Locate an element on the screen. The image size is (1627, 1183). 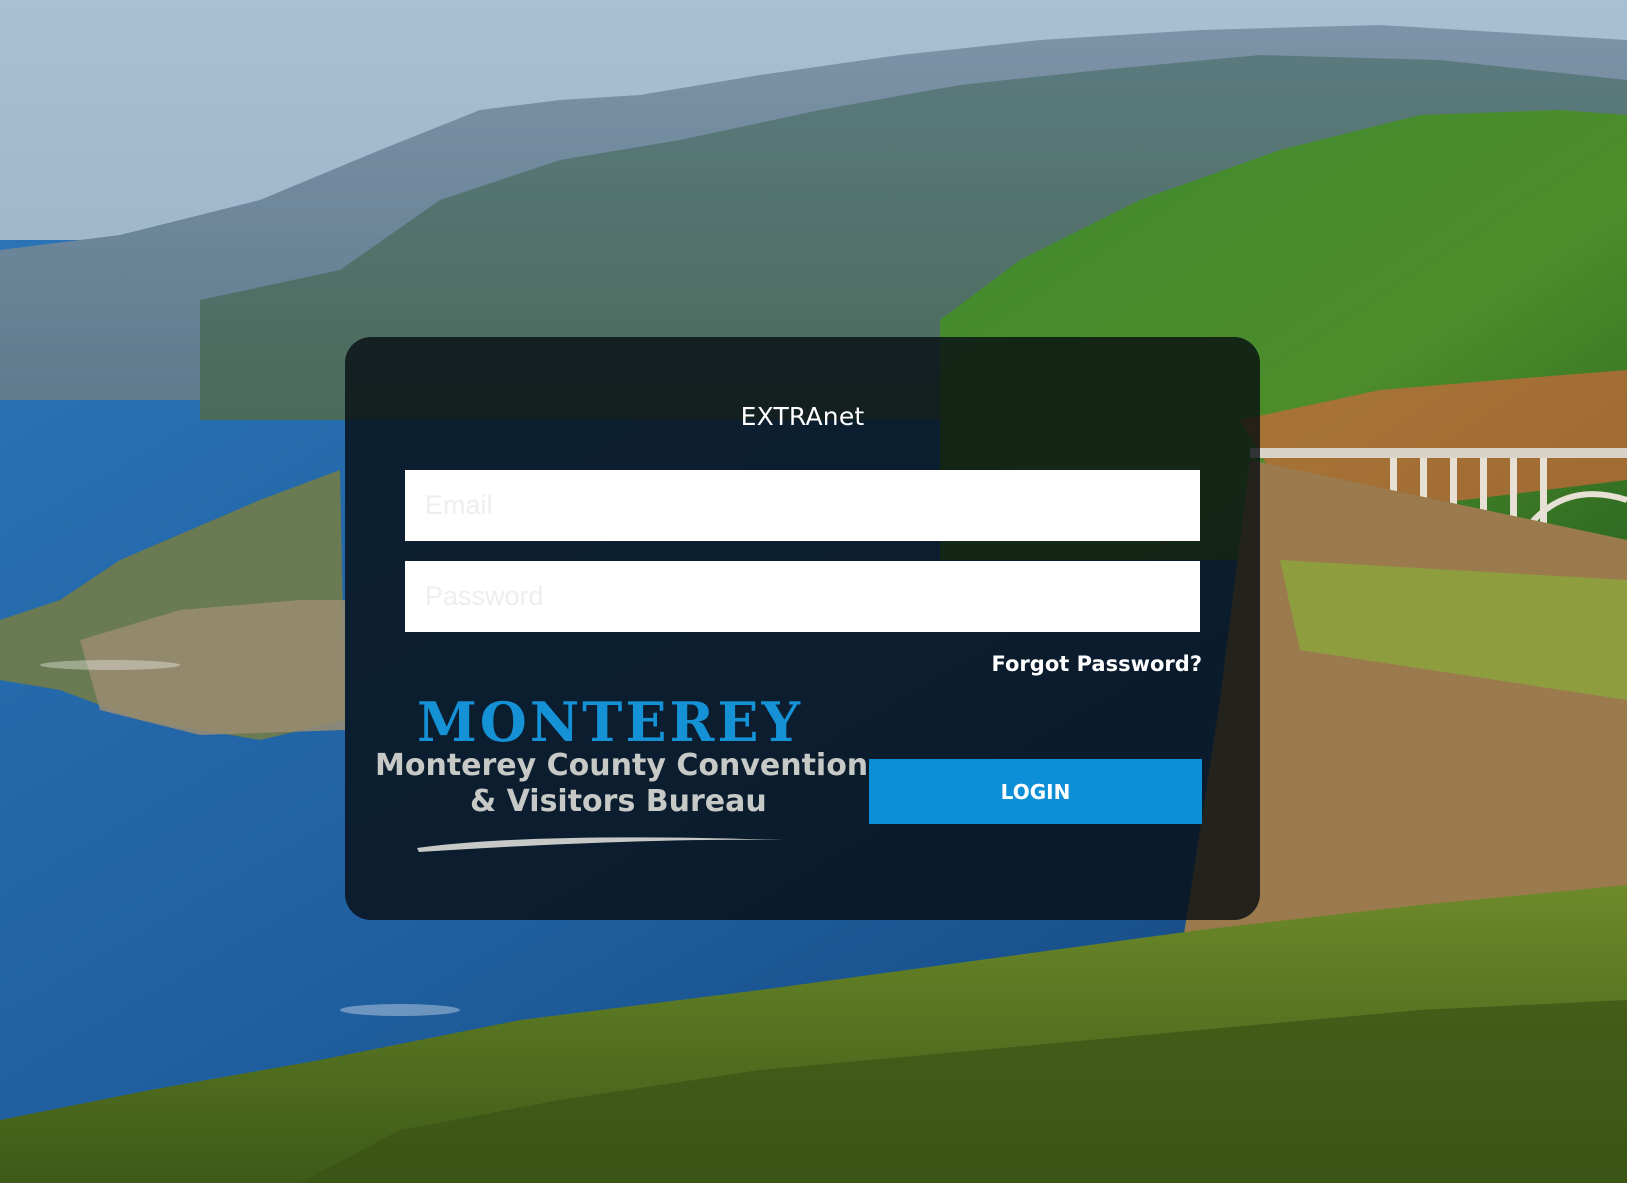
extranet-title: EXTRAnet is located at coordinates (802, 416).